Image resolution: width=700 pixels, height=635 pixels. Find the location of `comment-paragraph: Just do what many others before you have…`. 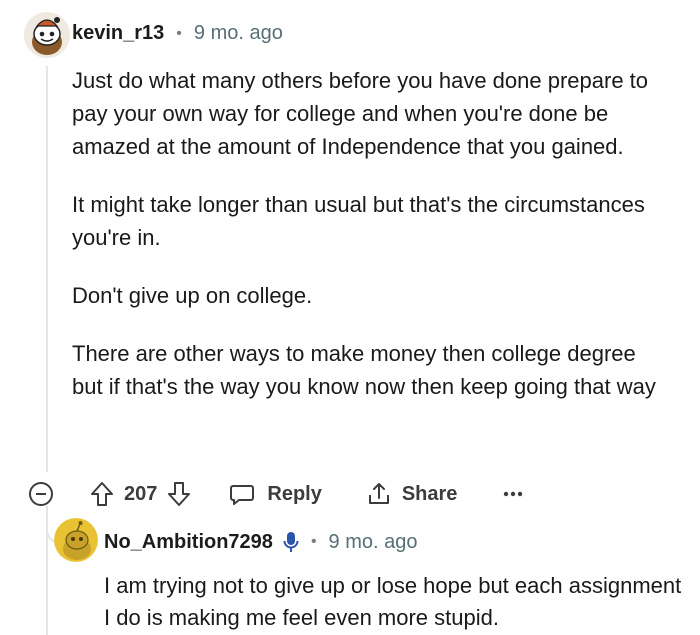

comment-paragraph: Just do what many others before you have… is located at coordinates (360, 113).